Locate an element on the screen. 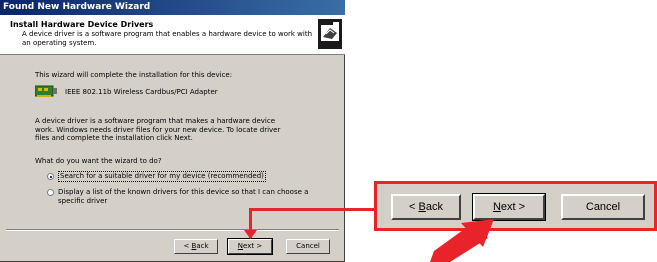  question-text: What do you want the wizard to do? is located at coordinates (98, 161).